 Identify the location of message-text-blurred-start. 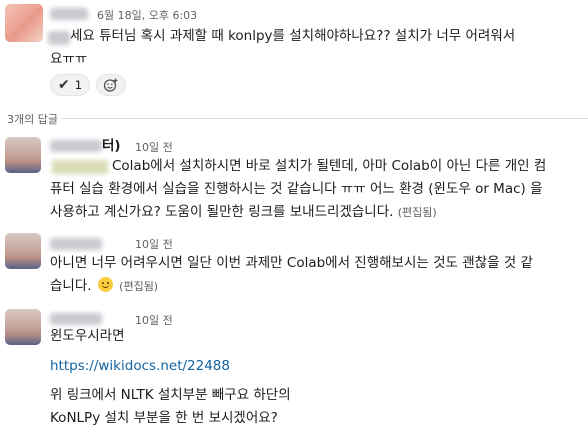
(59, 38).